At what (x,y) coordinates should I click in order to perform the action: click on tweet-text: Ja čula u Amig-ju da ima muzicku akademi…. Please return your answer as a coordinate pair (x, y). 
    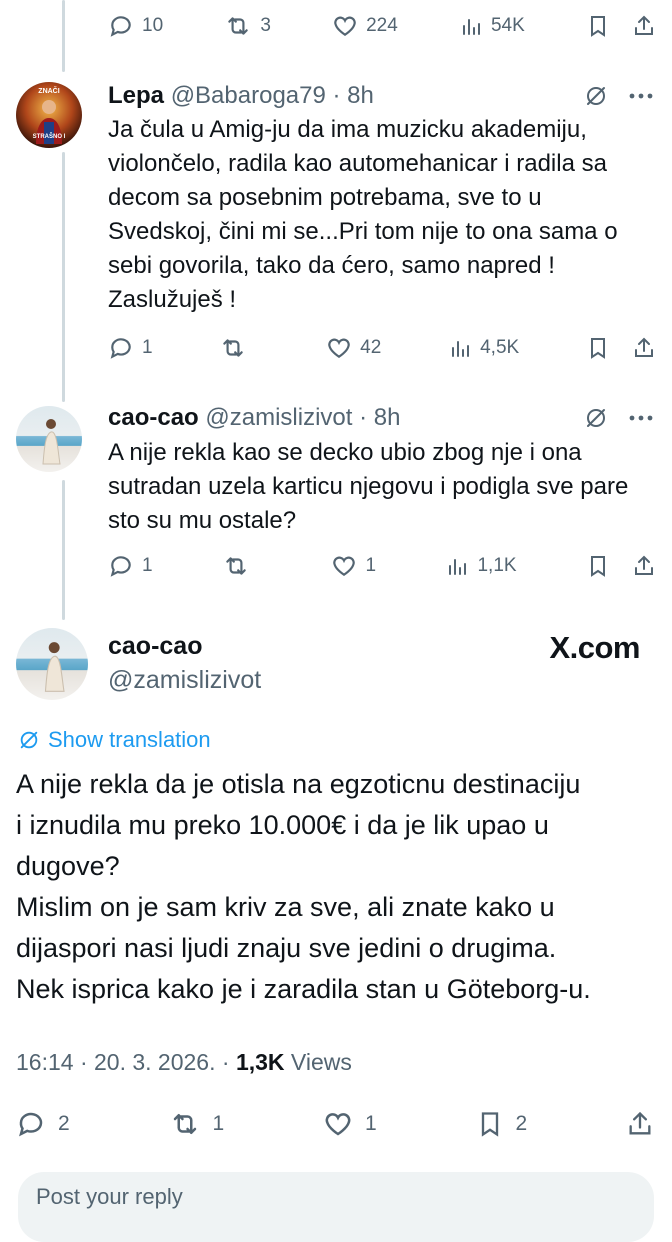
    Looking at the image, I should click on (363, 214).